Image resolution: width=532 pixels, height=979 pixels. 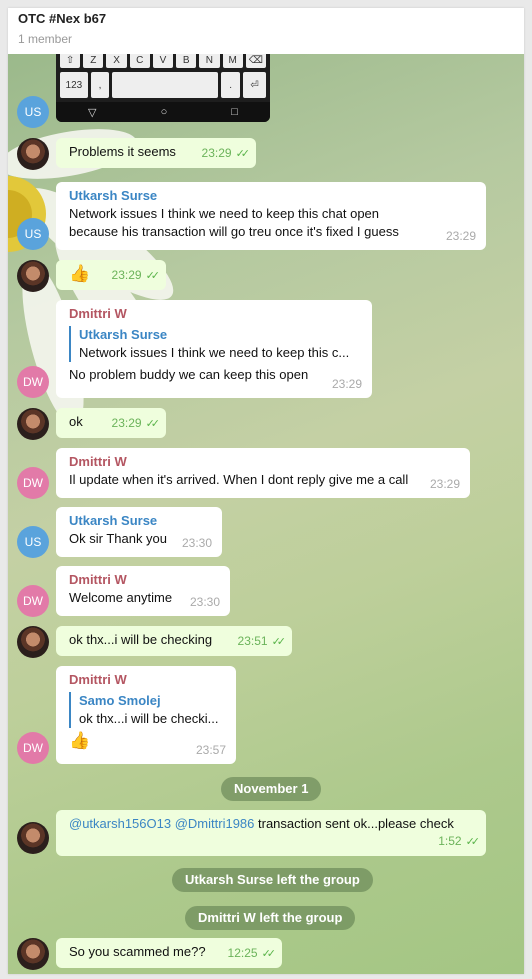 What do you see at coordinates (252, 641) in the screenshot?
I see `message-time: 23:51` at bounding box center [252, 641].